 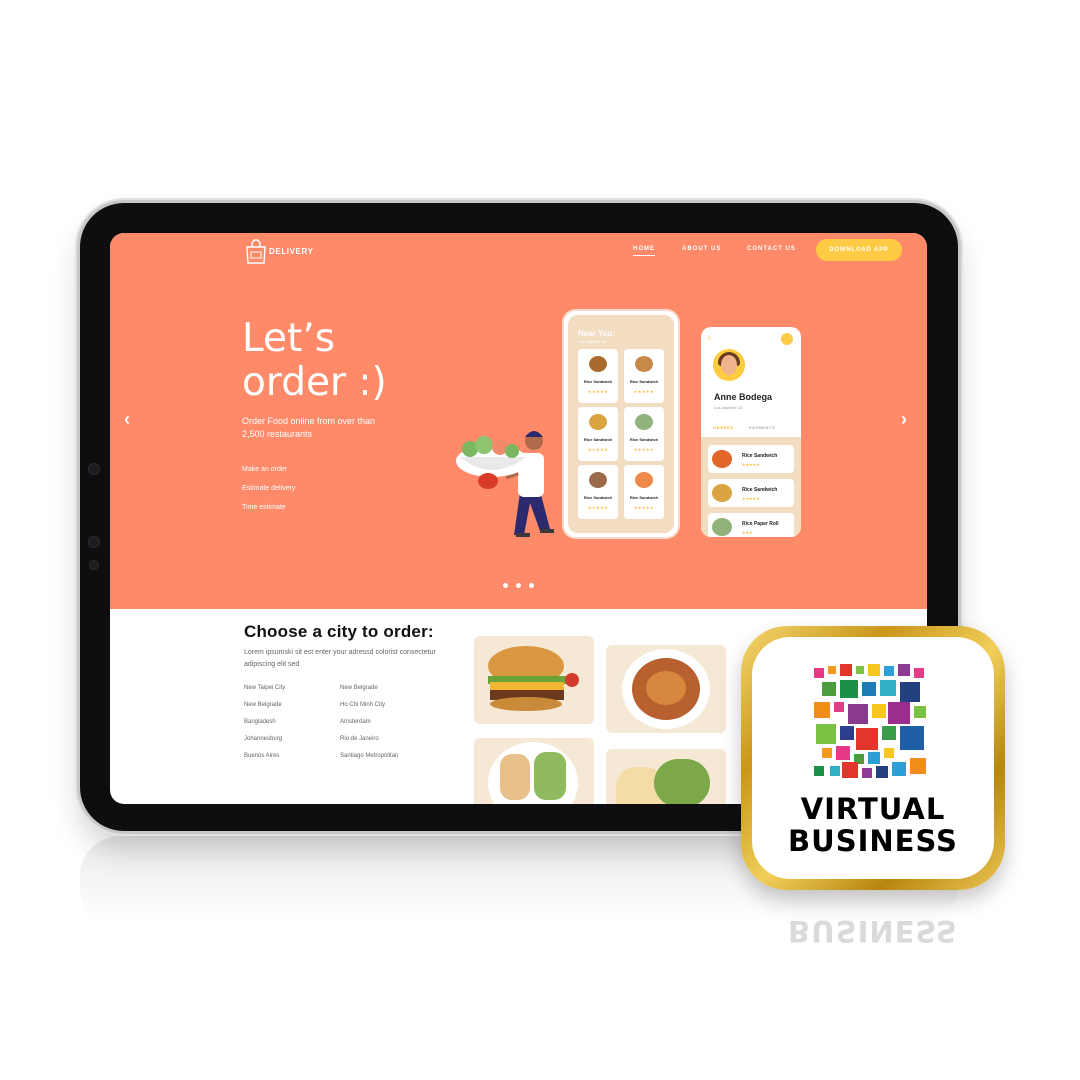 What do you see at coordinates (505, 484) in the screenshot?
I see `delivery-person-illustration` at bounding box center [505, 484].